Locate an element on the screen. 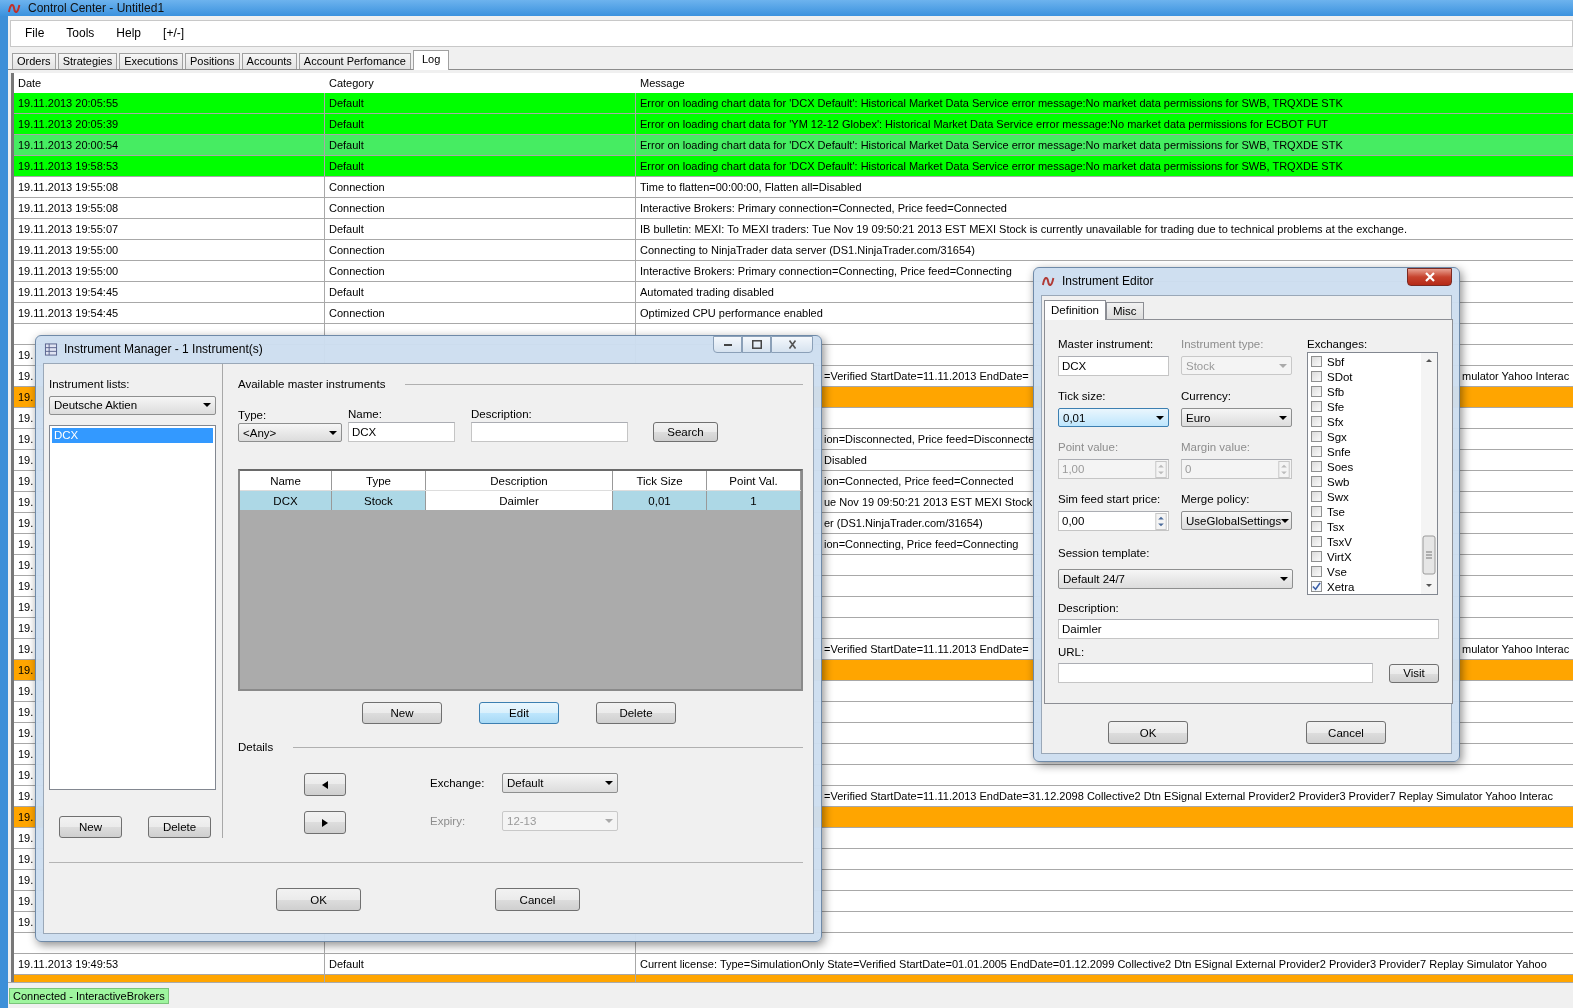 Image resolution: width=1573 pixels, height=1008 pixels. spin-arrows-icon is located at coordinates (1161, 469).